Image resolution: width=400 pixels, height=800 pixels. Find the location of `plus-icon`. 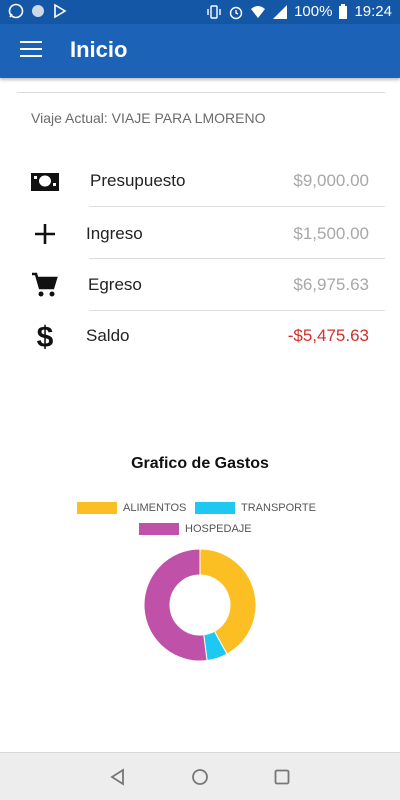

plus-icon is located at coordinates (45, 234).